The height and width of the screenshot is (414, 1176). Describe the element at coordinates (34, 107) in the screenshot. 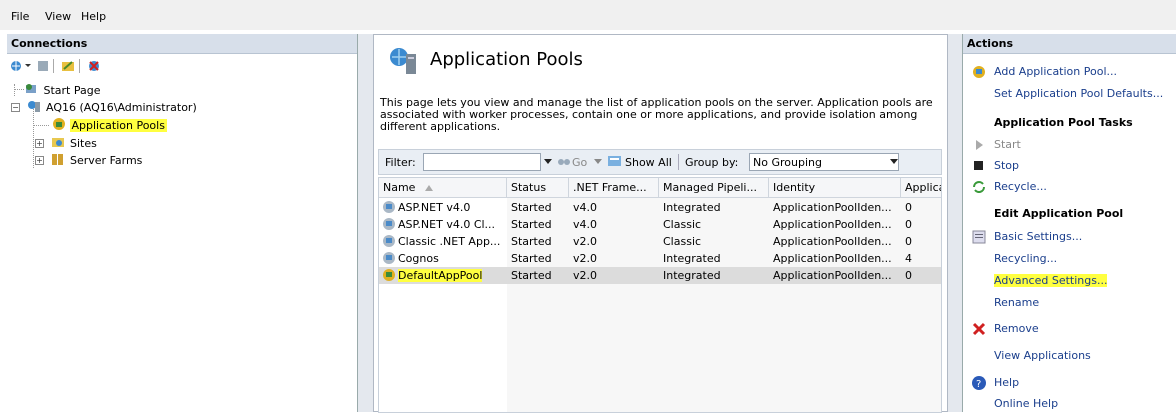

I see `server-icon` at that location.